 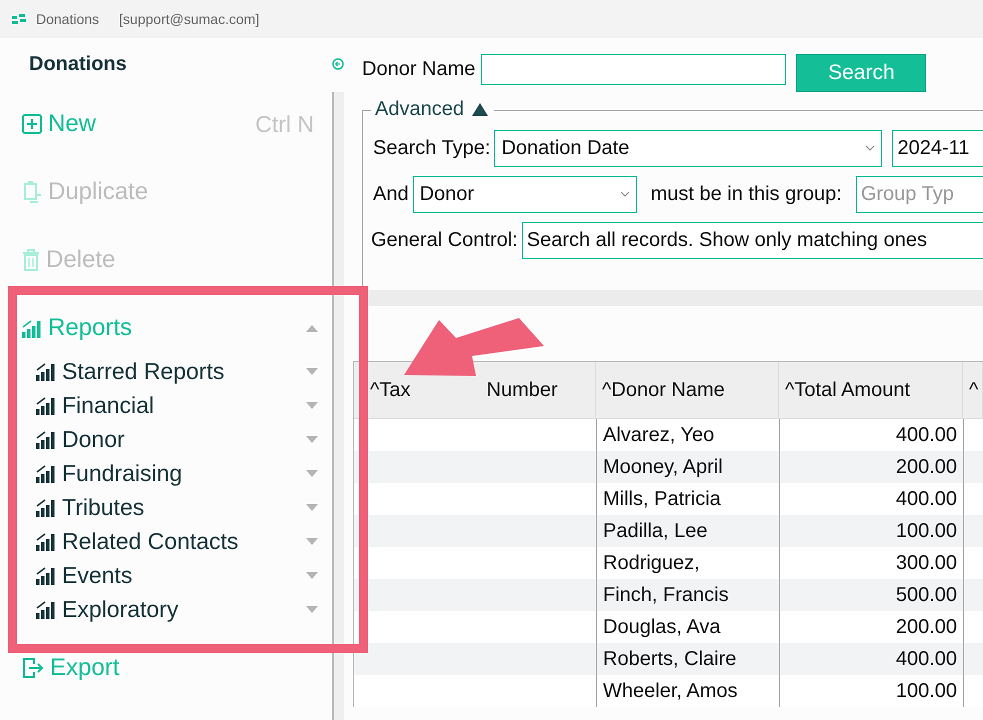 What do you see at coordinates (95, 405) in the screenshot?
I see `report-category: Financial` at bounding box center [95, 405].